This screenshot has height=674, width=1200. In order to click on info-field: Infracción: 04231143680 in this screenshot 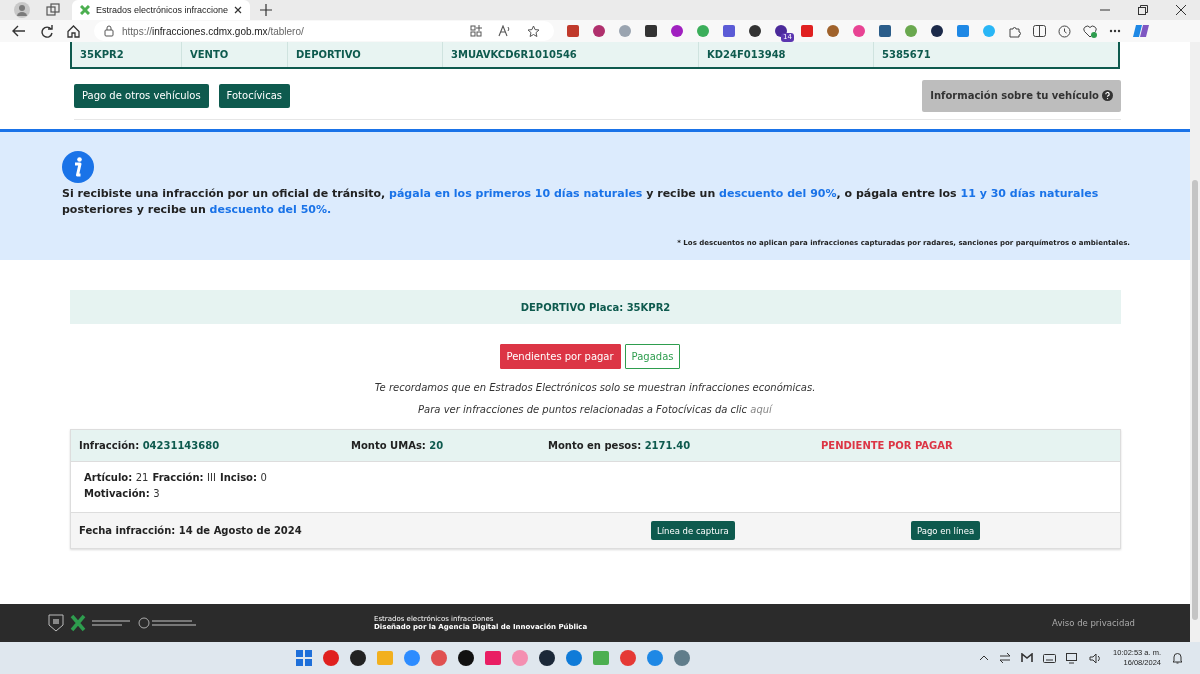, I will do `click(215, 445)`.